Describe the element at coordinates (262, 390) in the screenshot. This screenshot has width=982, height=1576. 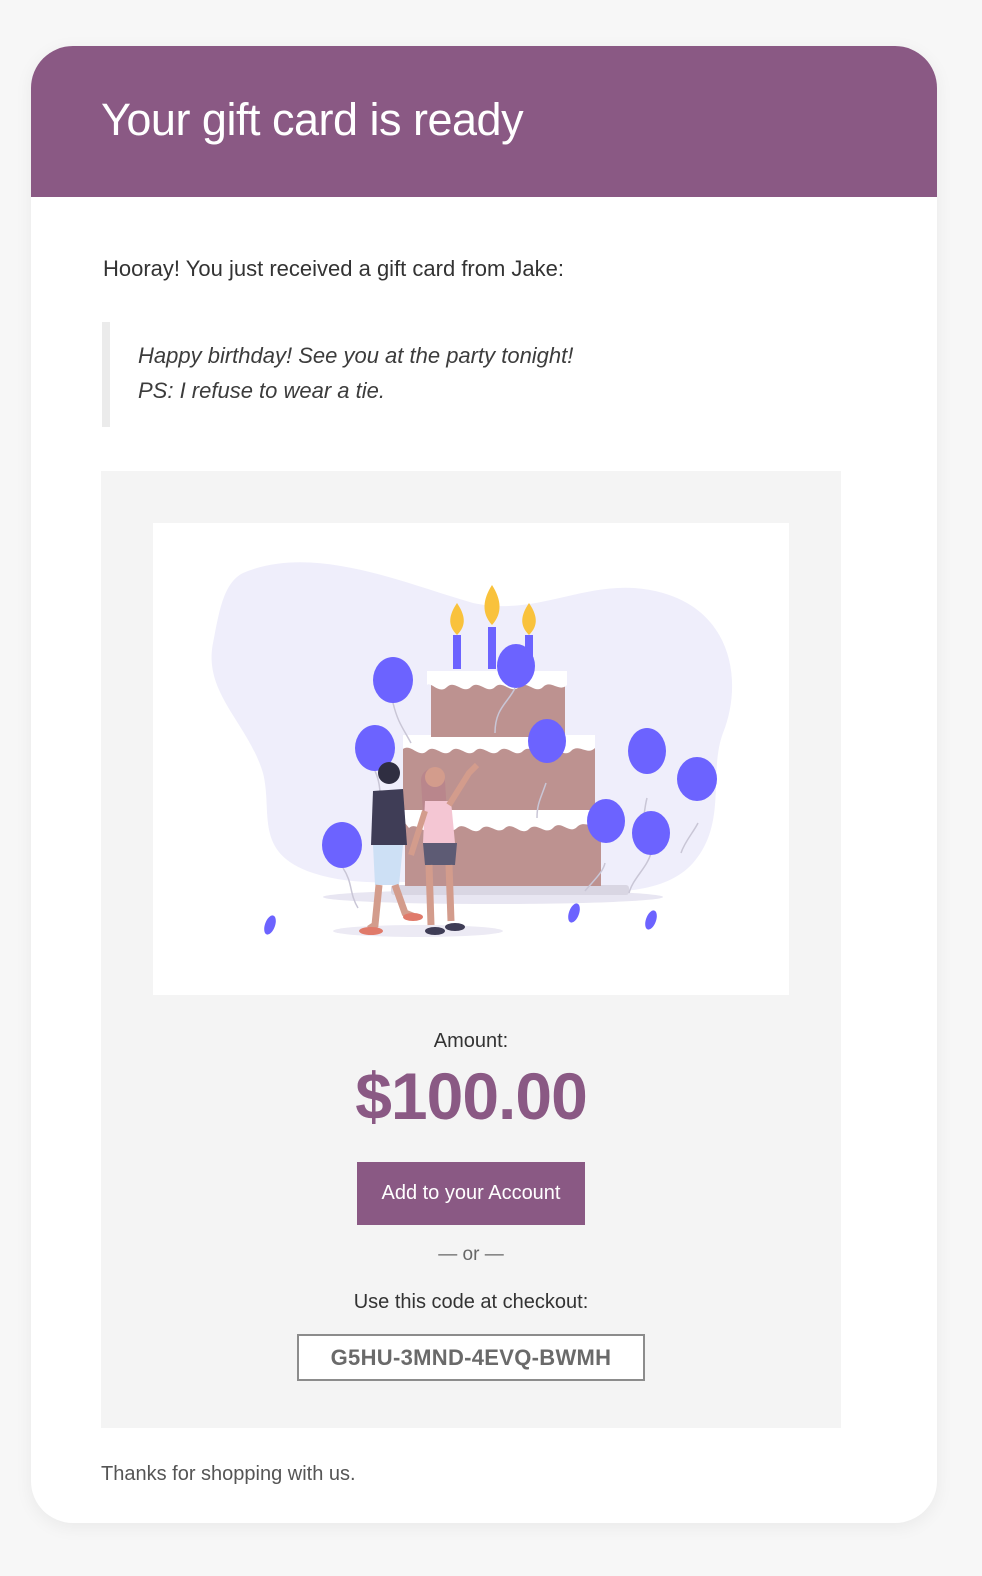
I see `quote-line-2: PS: I refuse to wear a tie.` at that location.